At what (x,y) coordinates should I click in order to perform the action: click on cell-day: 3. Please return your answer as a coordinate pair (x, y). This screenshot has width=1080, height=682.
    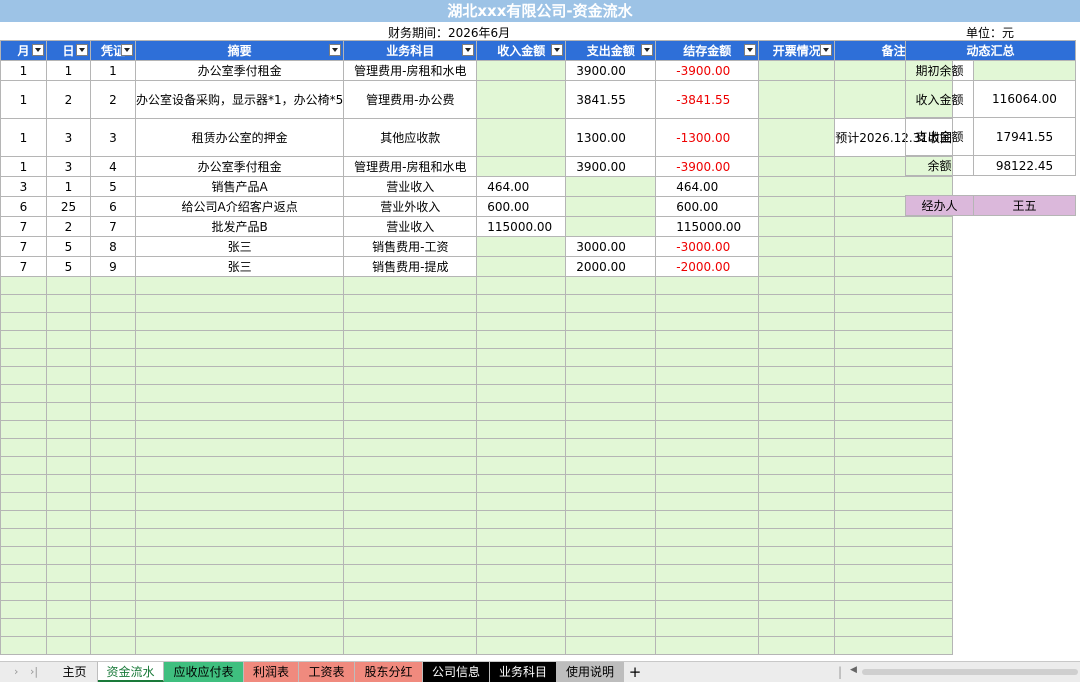
    Looking at the image, I should click on (68, 166).